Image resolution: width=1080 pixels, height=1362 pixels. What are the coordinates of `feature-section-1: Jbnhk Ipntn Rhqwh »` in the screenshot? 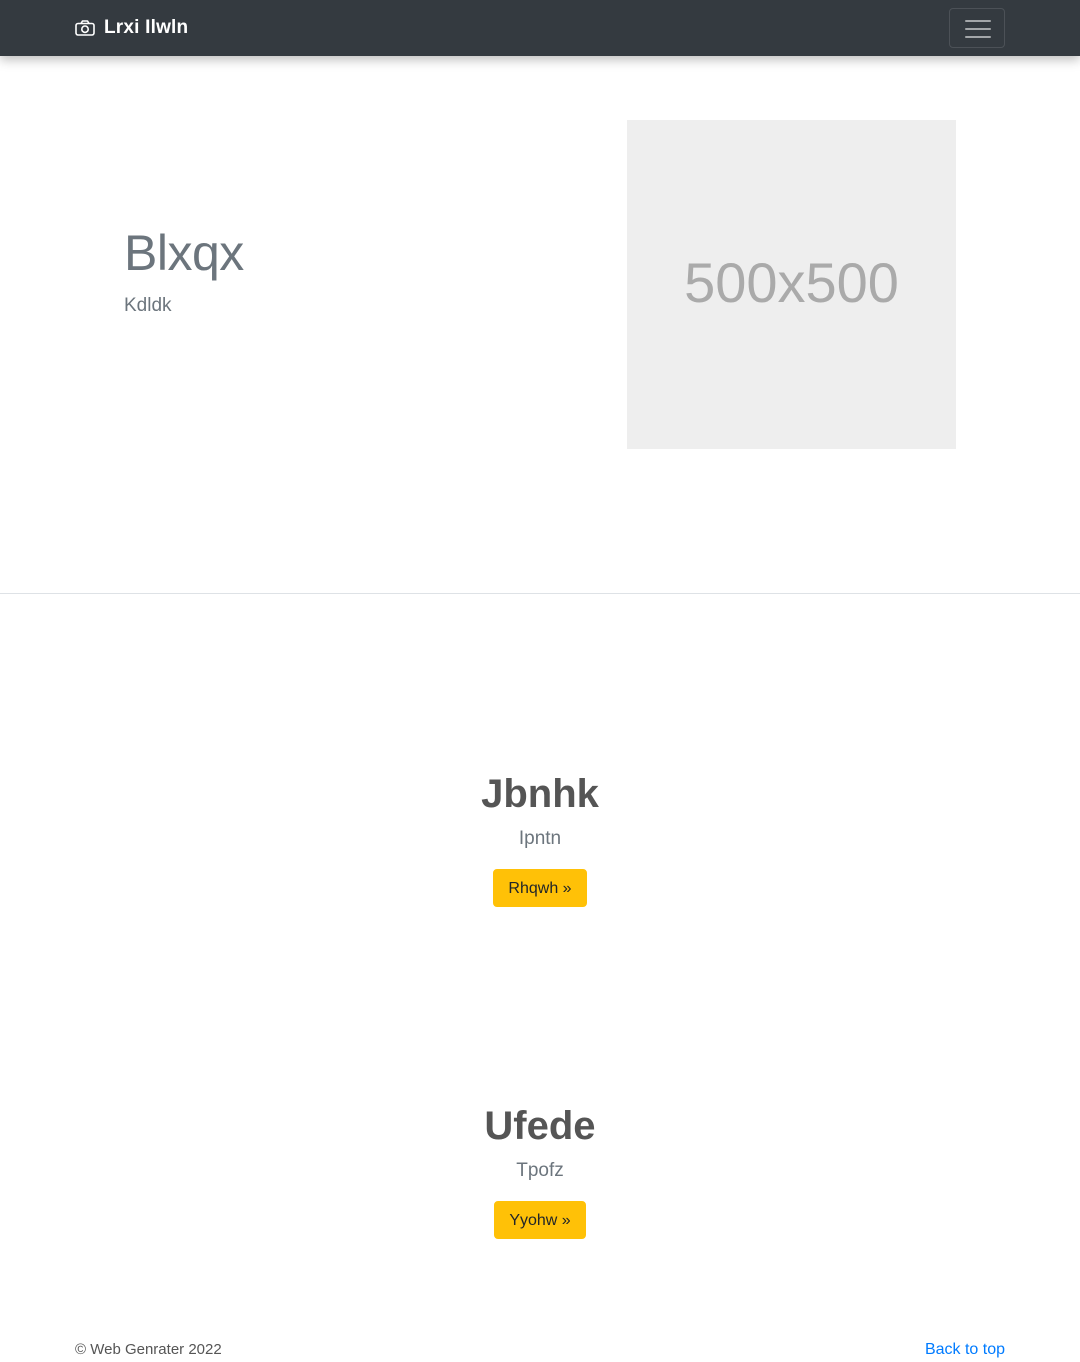 It's located at (540, 838).